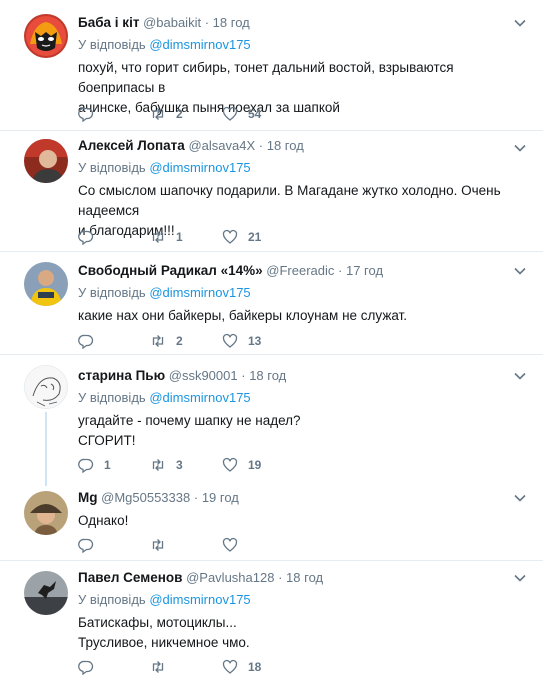 The image size is (543, 687). What do you see at coordinates (271, 521) in the screenshot?
I see `tweet: Mg @Mg50553338 · 19 год Однако!` at bounding box center [271, 521].